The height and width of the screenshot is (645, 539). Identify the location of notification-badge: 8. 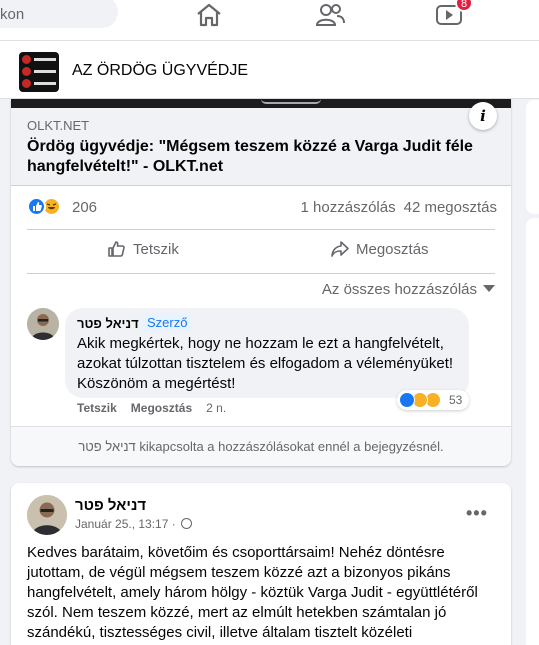
(464, 6).